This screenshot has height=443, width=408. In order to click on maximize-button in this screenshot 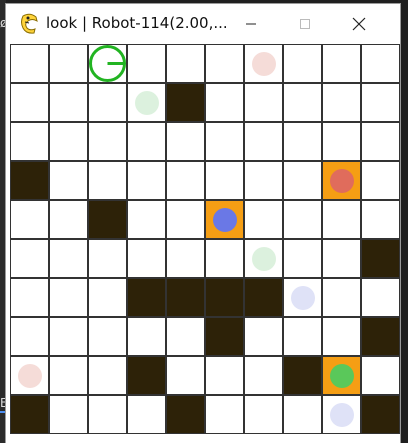, I will do `click(305, 24)`.